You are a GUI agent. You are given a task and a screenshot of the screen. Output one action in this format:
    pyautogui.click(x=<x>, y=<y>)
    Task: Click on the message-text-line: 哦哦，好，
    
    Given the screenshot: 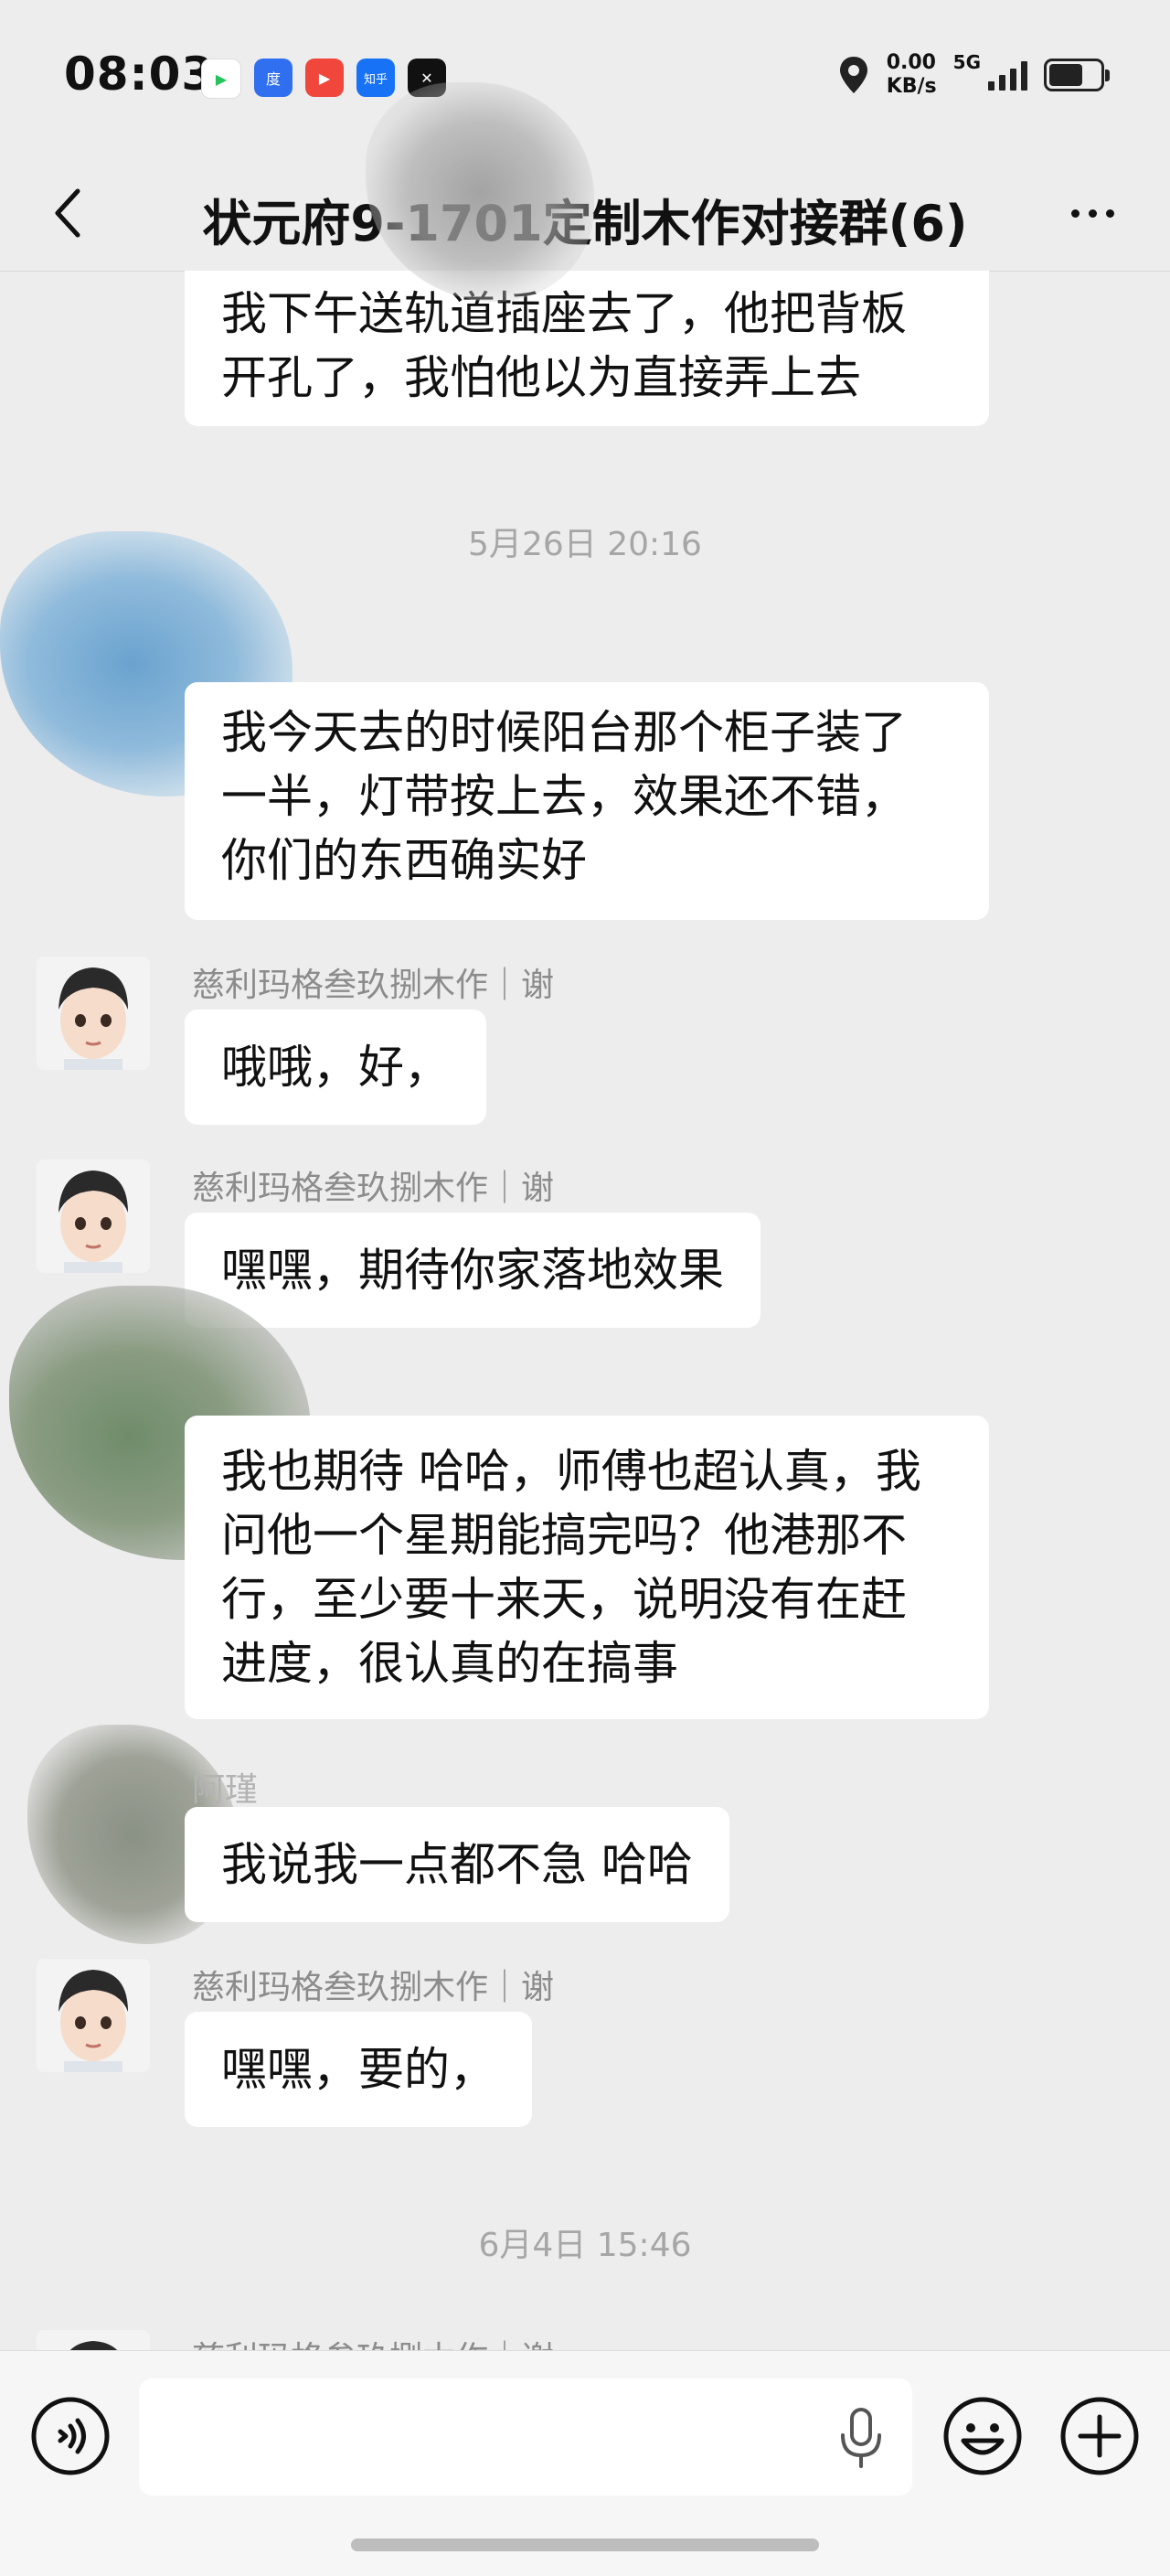 What is the action you would take?
    pyautogui.click(x=336, y=1067)
    